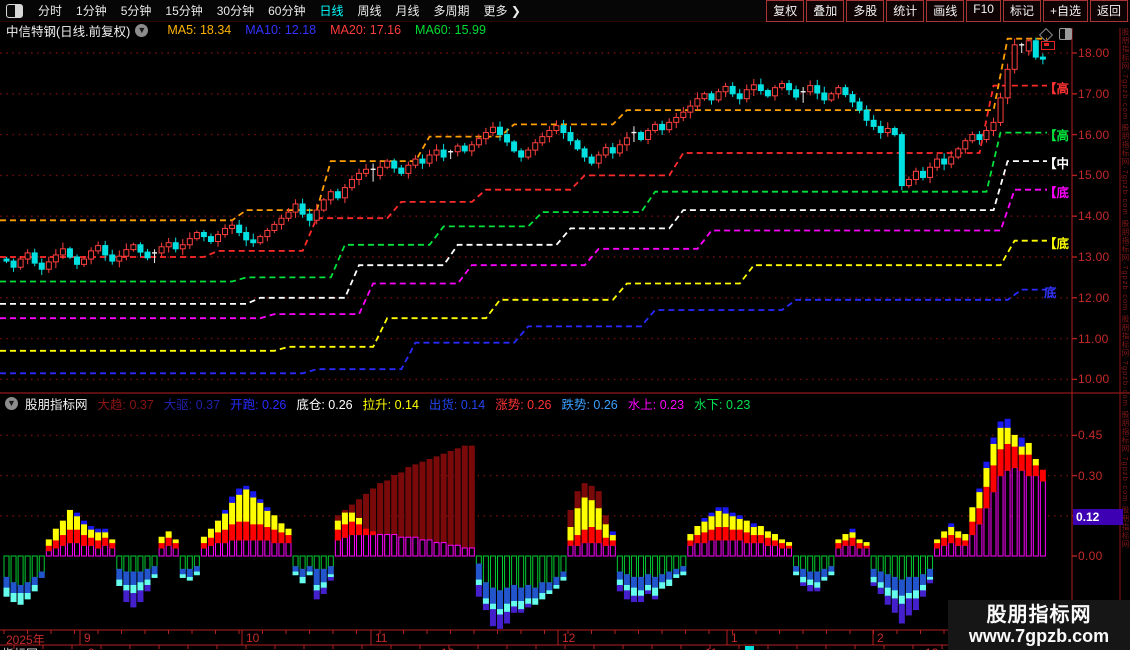 This screenshot has height=650, width=1130. Describe the element at coordinates (825, 11) in the screenshot. I see `toolbar-button-叠加: 叠加` at that location.